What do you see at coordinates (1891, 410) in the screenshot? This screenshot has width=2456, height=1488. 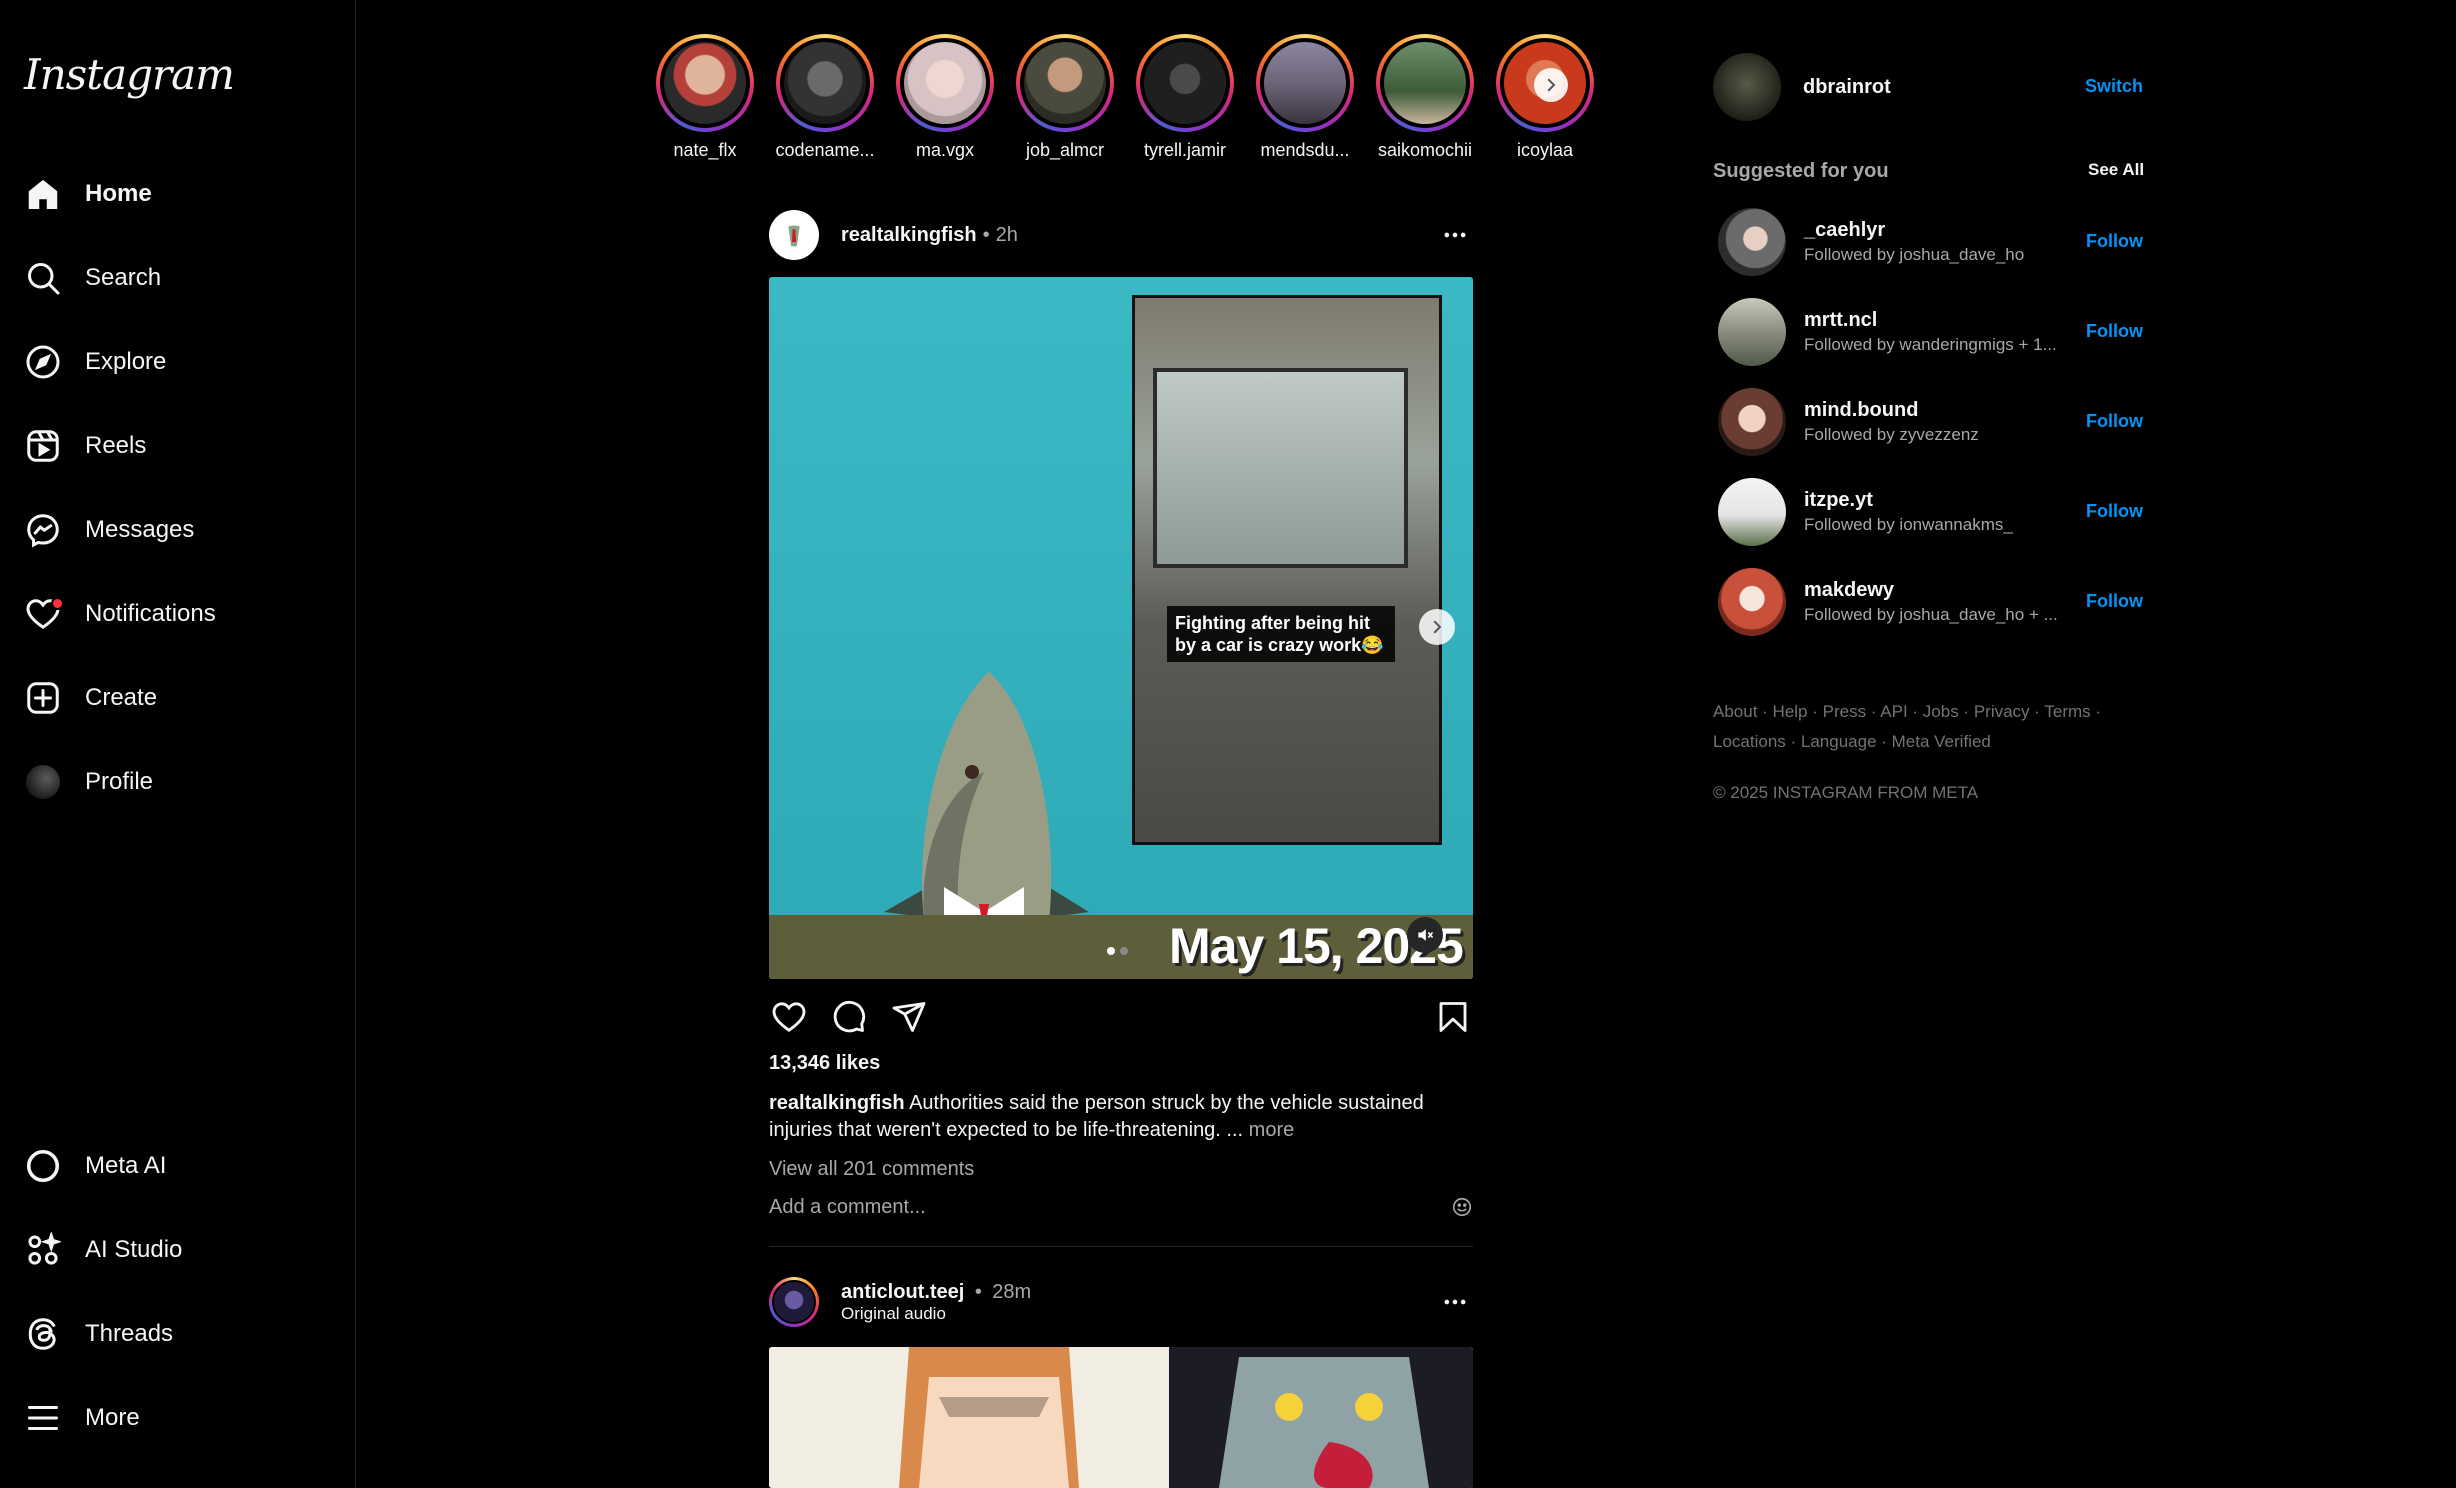 I see `suggestion-username: mind.bound` at bounding box center [1891, 410].